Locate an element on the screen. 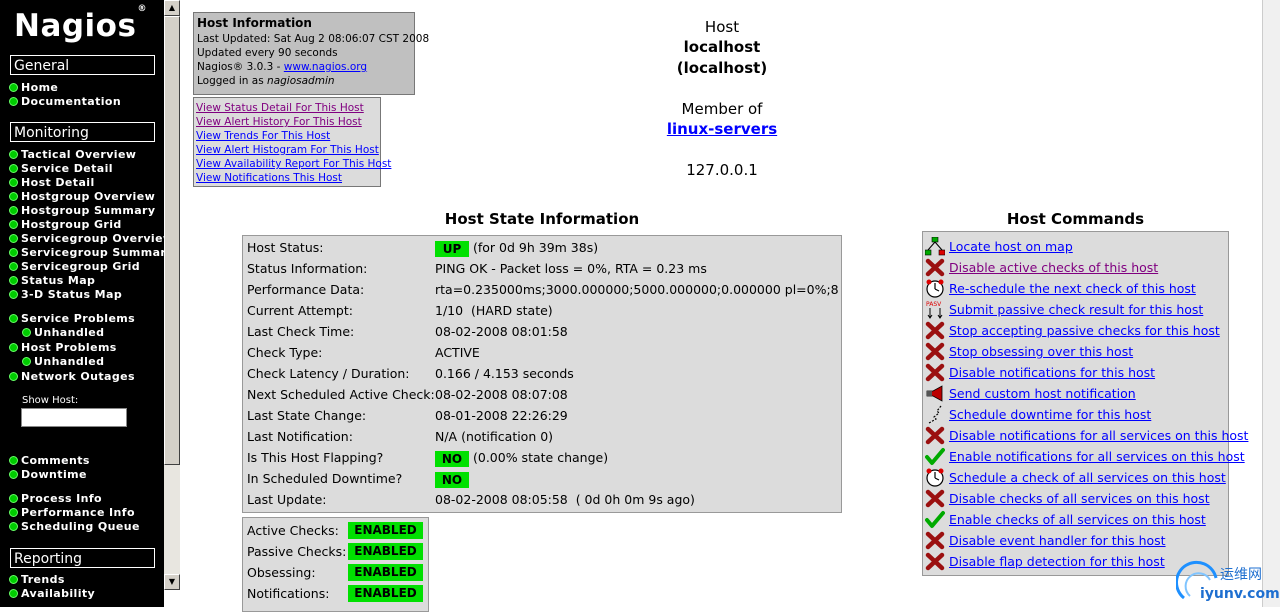  link-trends: View Trends For This Host is located at coordinates (288, 136).